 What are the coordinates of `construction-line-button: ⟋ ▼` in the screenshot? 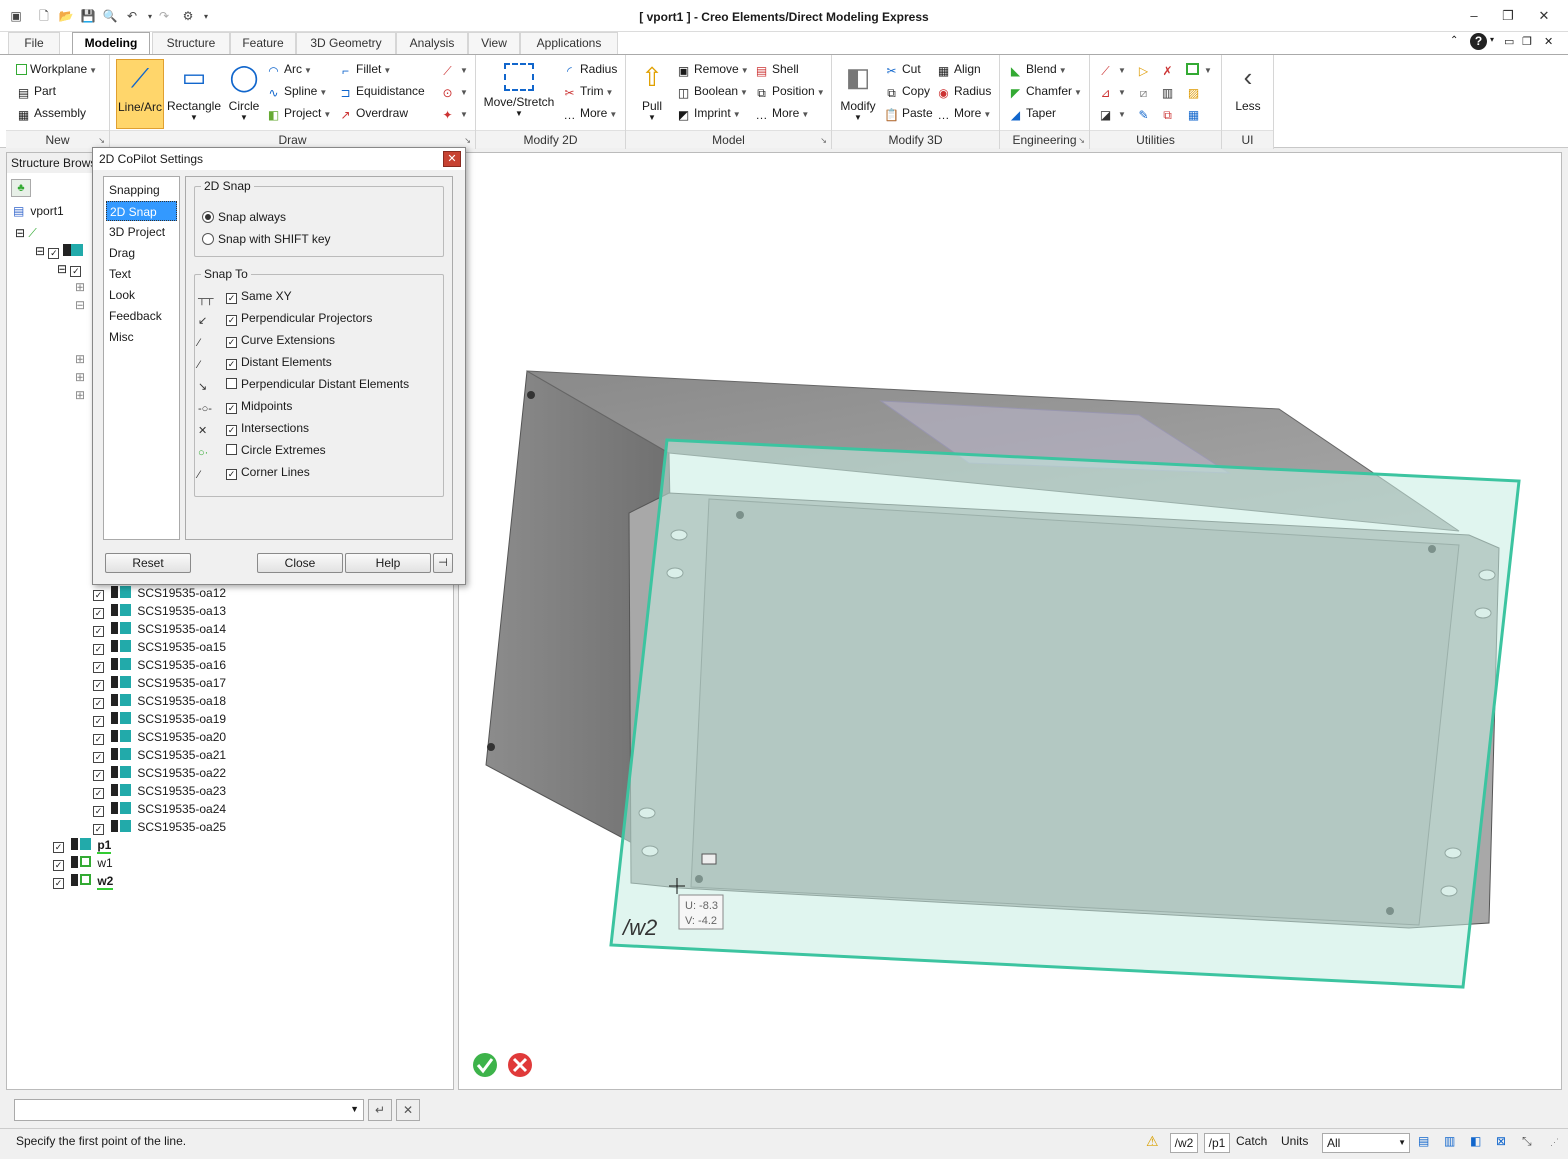 It's located at (454, 70).